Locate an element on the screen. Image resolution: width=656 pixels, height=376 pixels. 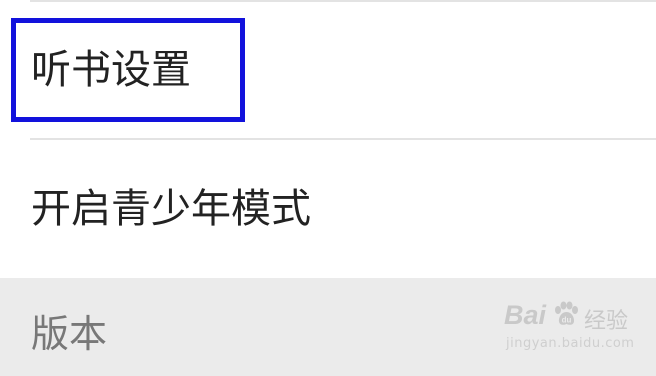
watermark-brand: Bai is located at coordinates (525, 315).